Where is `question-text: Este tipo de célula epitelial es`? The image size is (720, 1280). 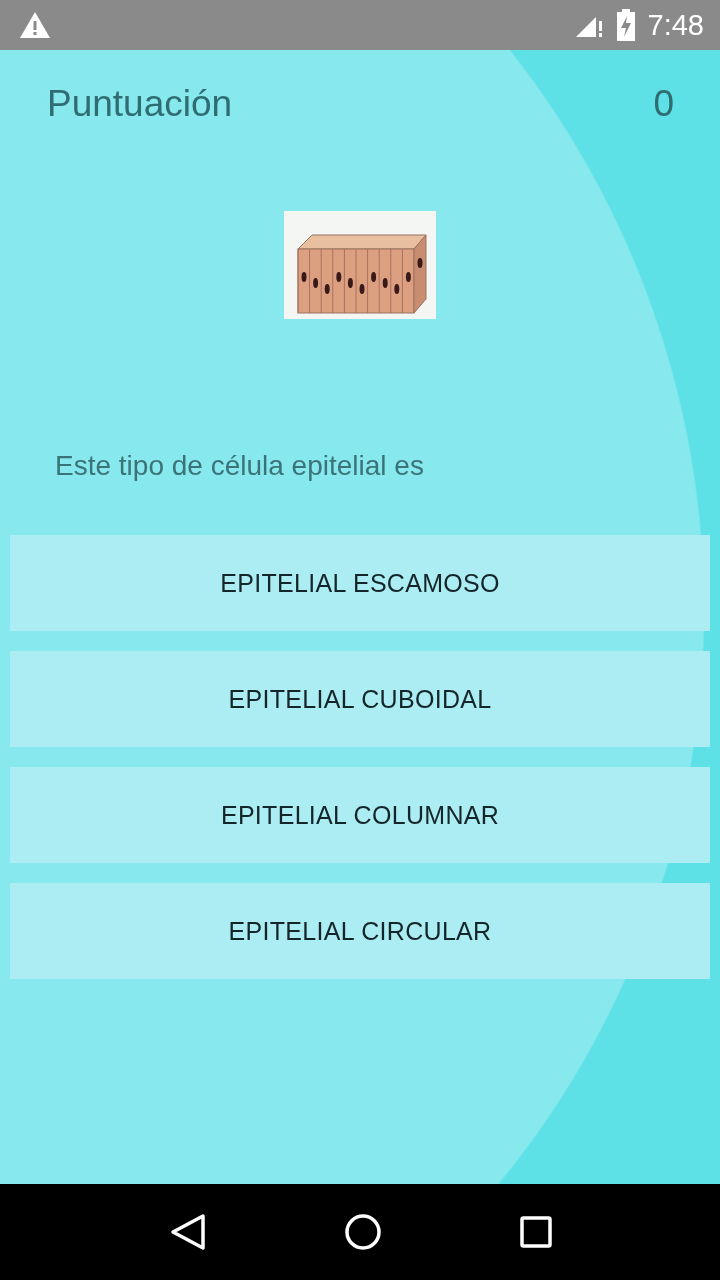
question-text: Este tipo de célula epitelial es is located at coordinates (239, 466).